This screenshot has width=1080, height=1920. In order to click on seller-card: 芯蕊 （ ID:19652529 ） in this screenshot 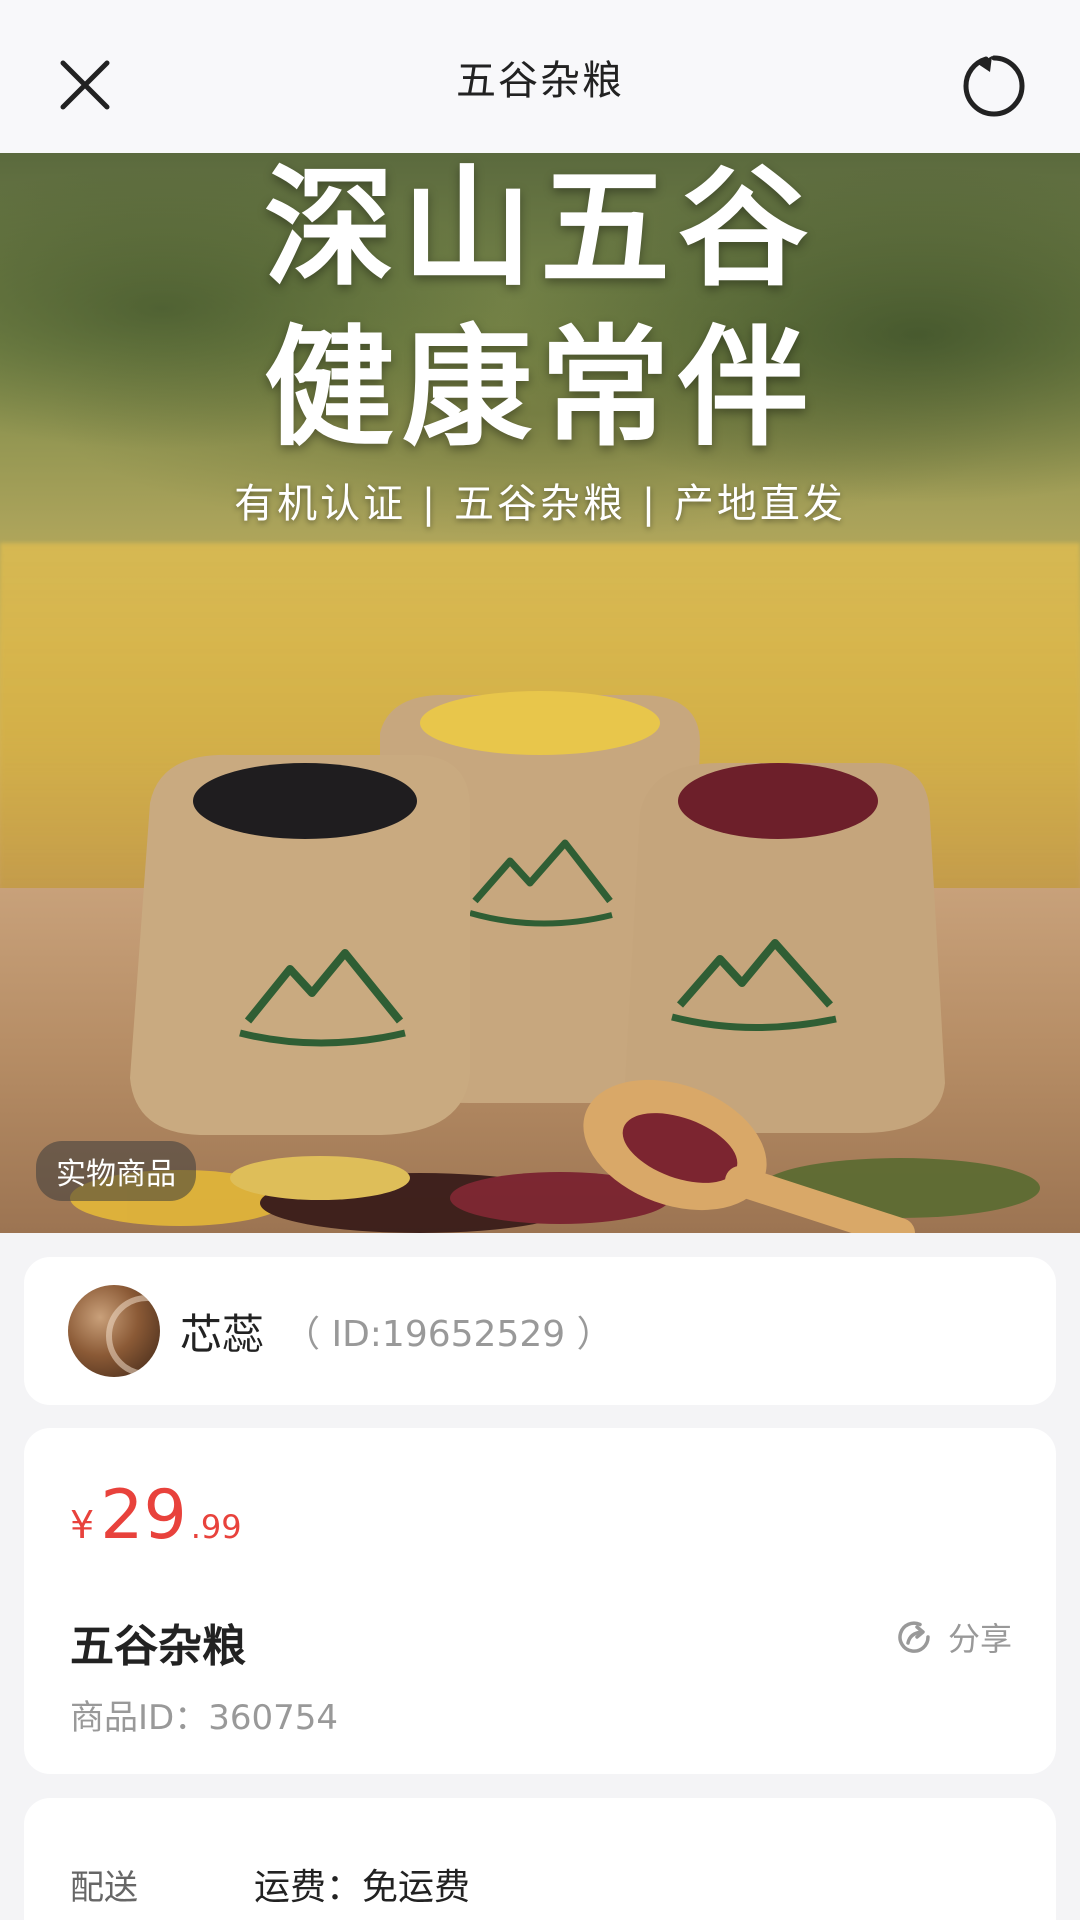, I will do `click(540, 1331)`.